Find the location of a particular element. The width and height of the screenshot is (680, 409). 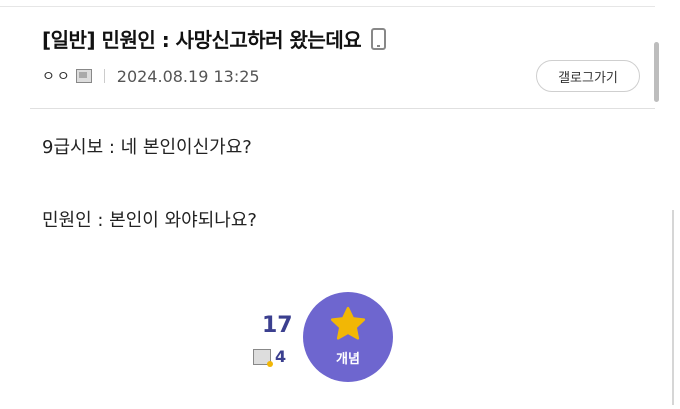

post-line-1: 9급시보 : 네 본인이신가요? is located at coordinates (147, 147).